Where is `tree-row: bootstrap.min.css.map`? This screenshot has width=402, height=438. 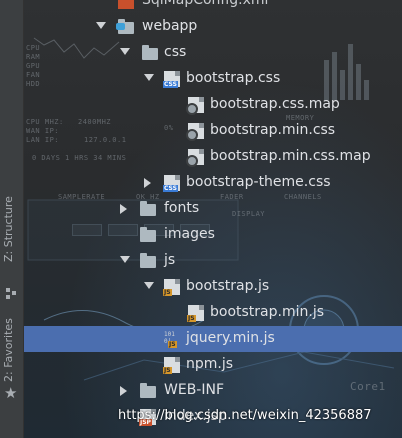
tree-row: bootstrap.min.css.map is located at coordinates (213, 157).